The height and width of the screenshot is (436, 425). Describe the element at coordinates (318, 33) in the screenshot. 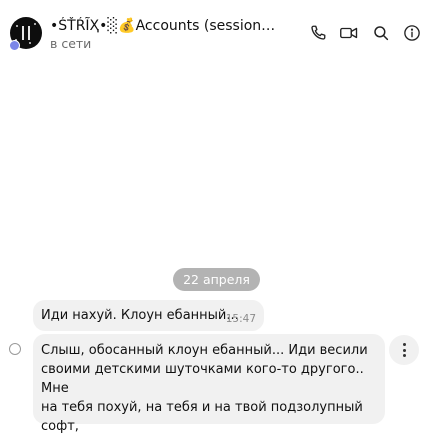

I see `phone-icon` at that location.